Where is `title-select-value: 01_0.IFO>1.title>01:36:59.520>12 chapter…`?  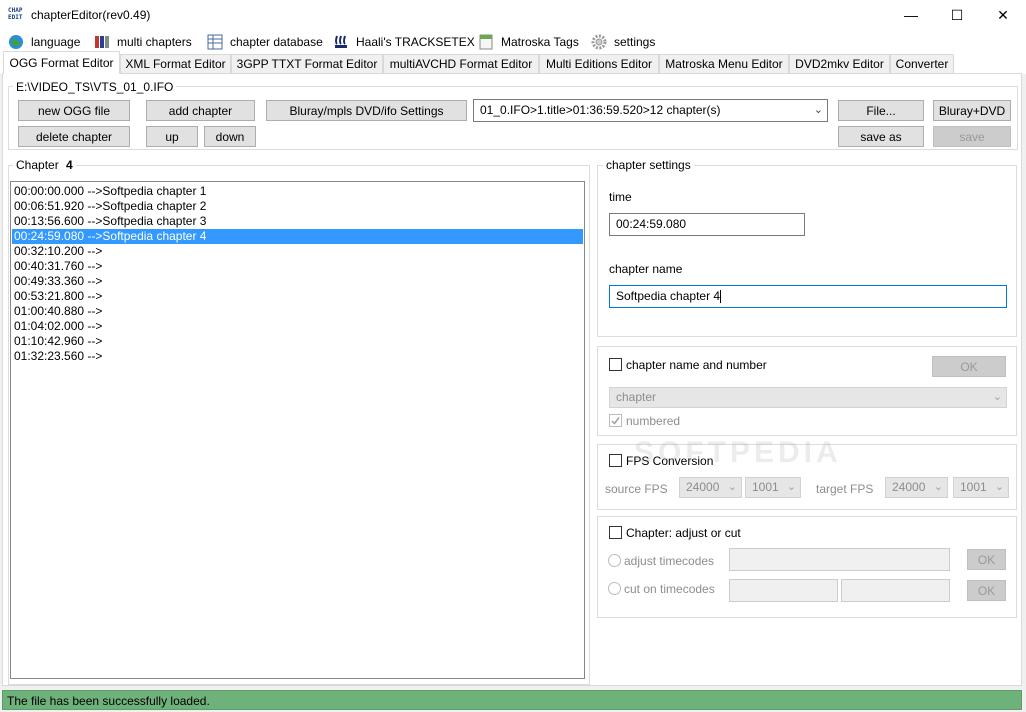 title-select-value: 01_0.IFO>1.title>01:36:59.520>12 chapter… is located at coordinates (600, 110).